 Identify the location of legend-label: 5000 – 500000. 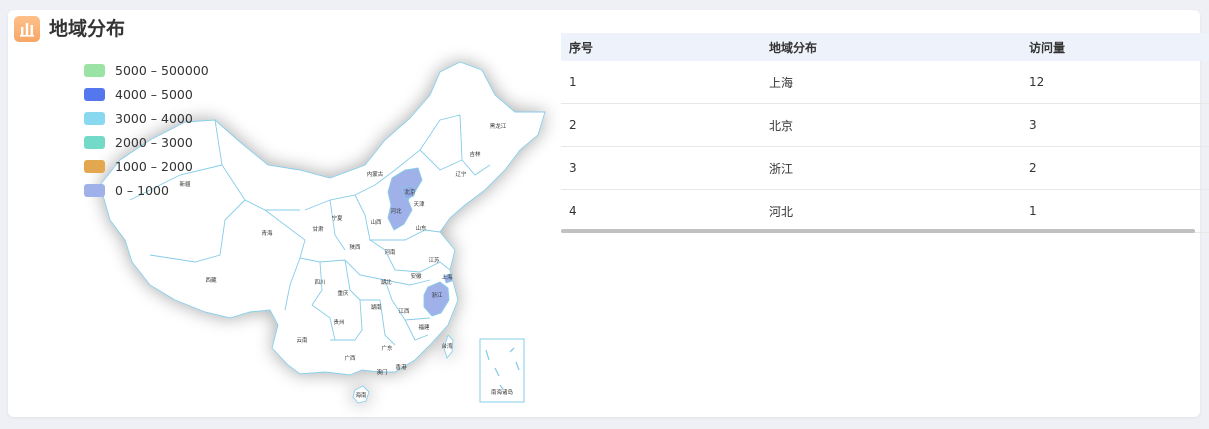
(162, 70).